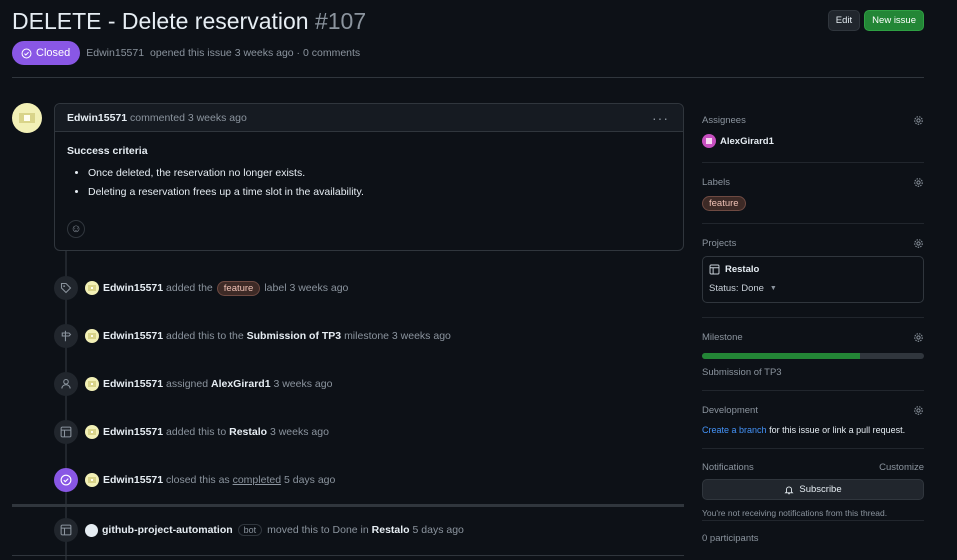 The width and height of the screenshot is (957, 560). What do you see at coordinates (728, 467) in the screenshot?
I see `notifications-title: Notifications` at bounding box center [728, 467].